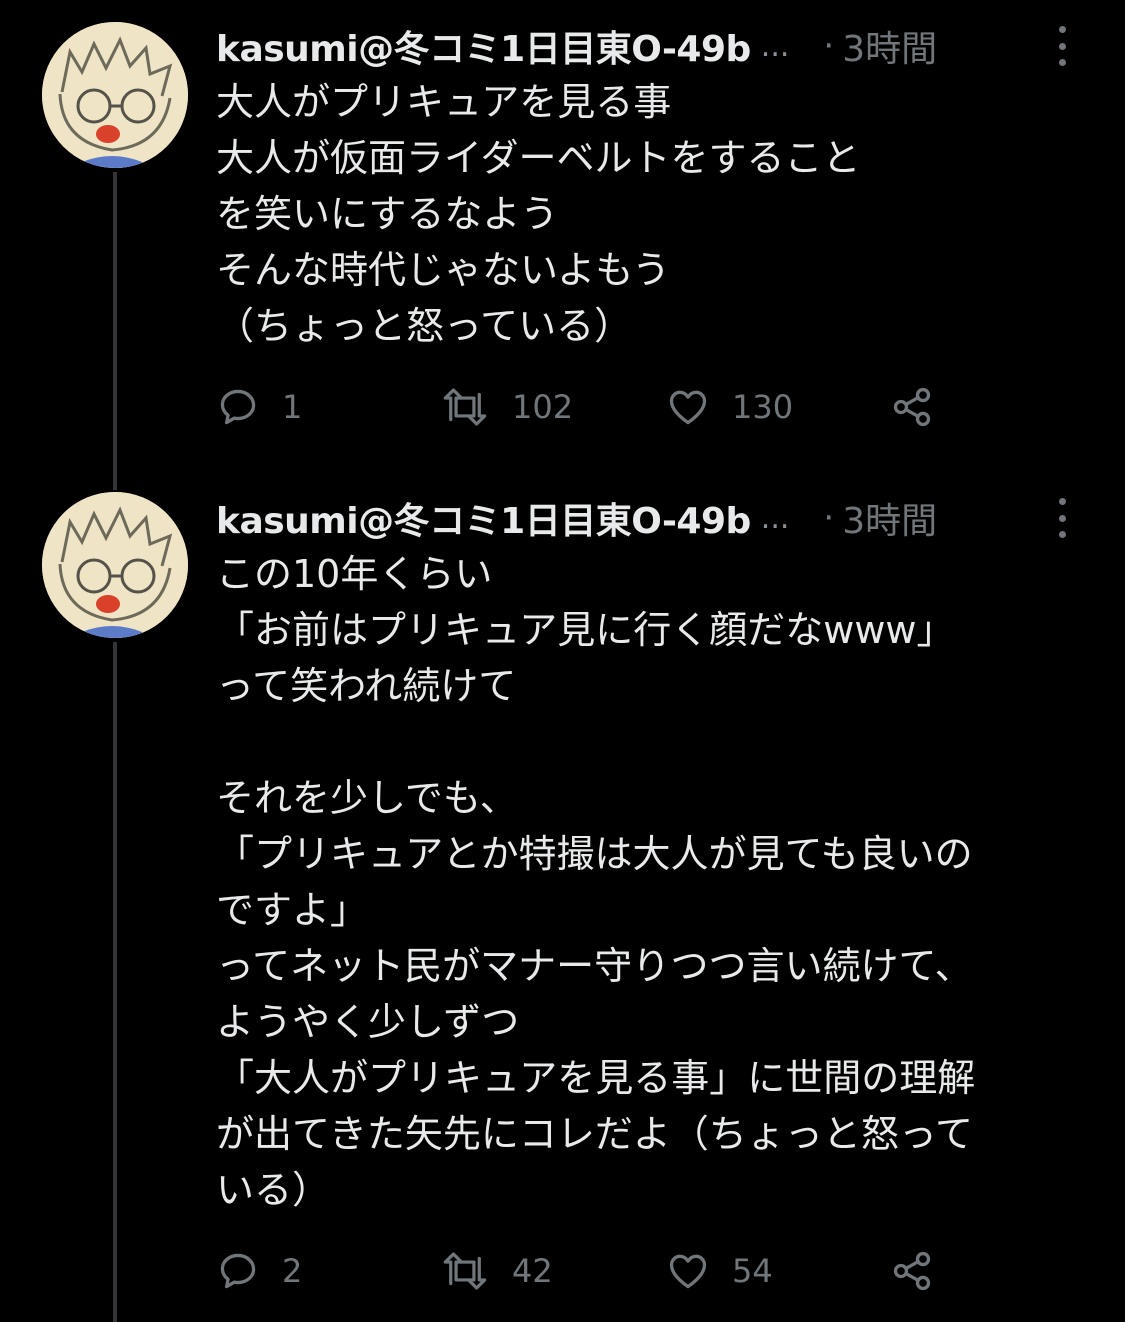 The height and width of the screenshot is (1322, 1125). I want to click on like-button: 130, so click(729, 407).